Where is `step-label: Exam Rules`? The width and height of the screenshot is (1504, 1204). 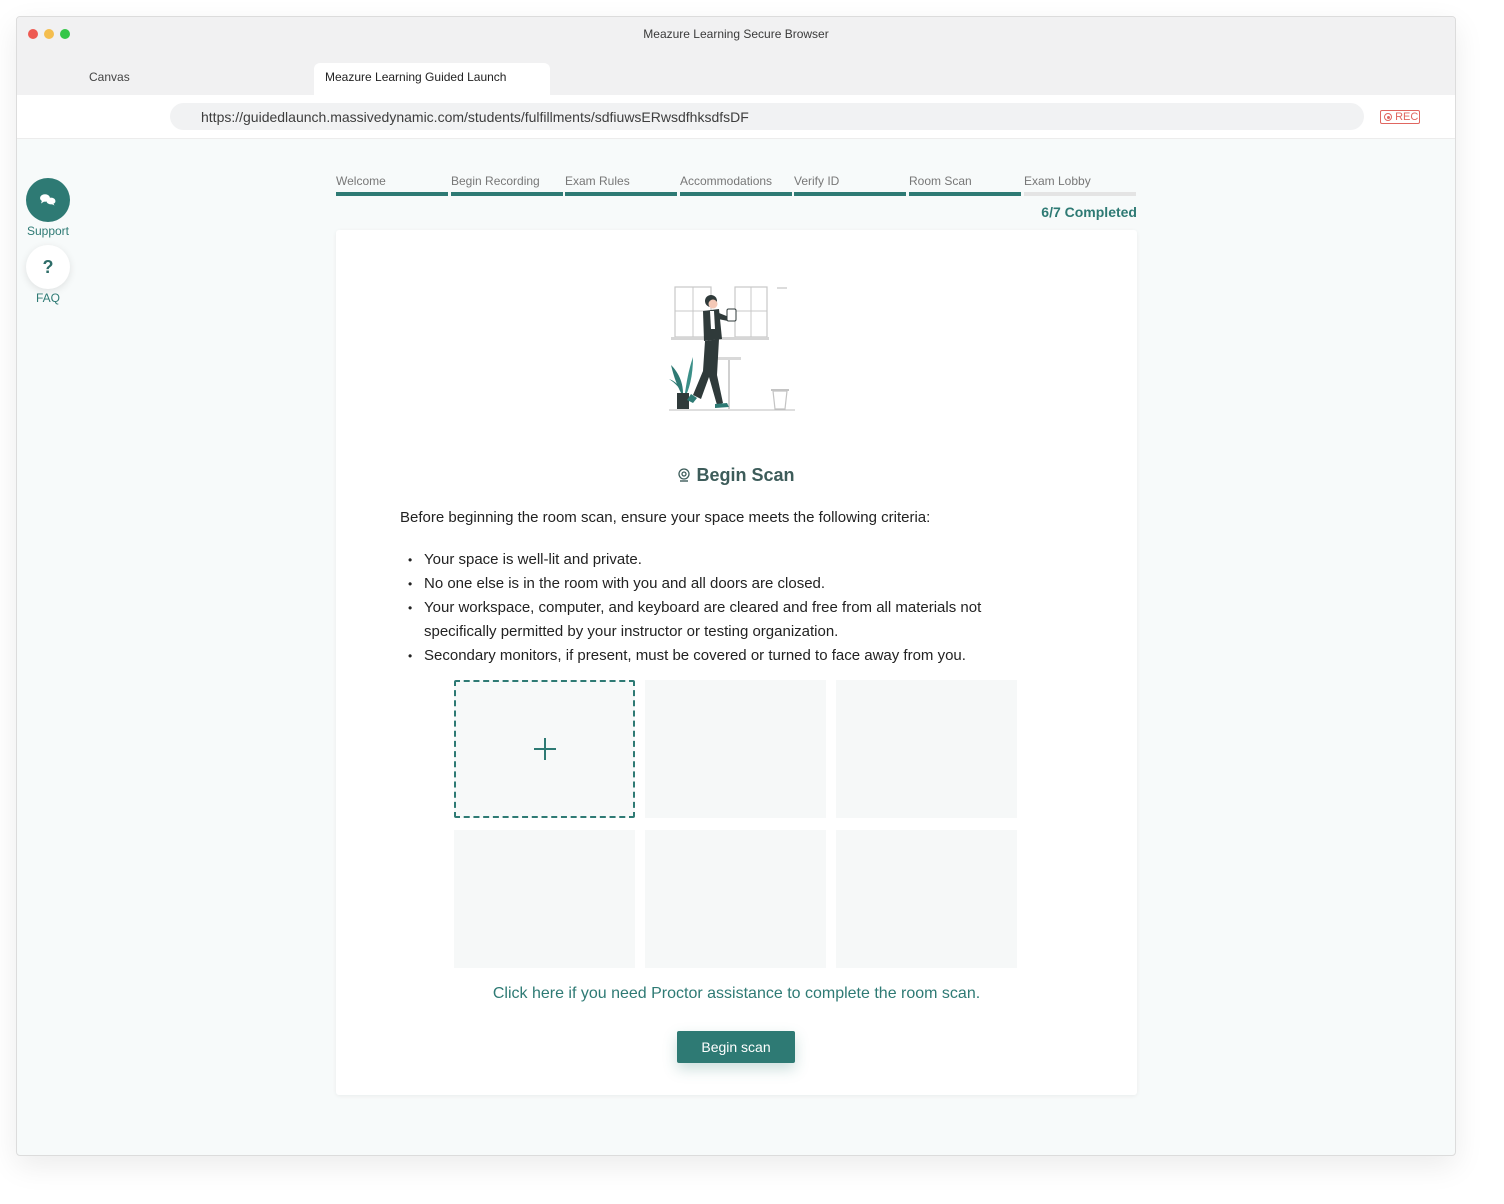 step-label: Exam Rules is located at coordinates (597, 181).